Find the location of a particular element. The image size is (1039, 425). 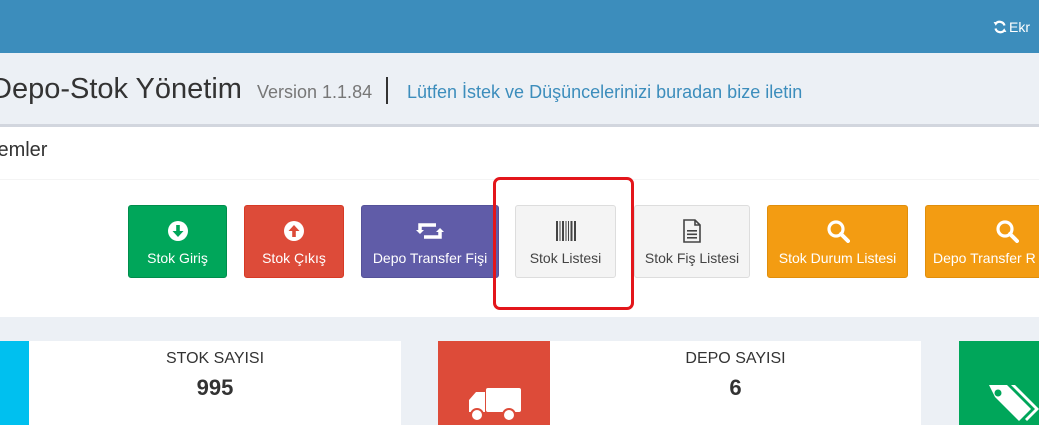

stok-giris-label: Stok Giriş is located at coordinates (177, 257).